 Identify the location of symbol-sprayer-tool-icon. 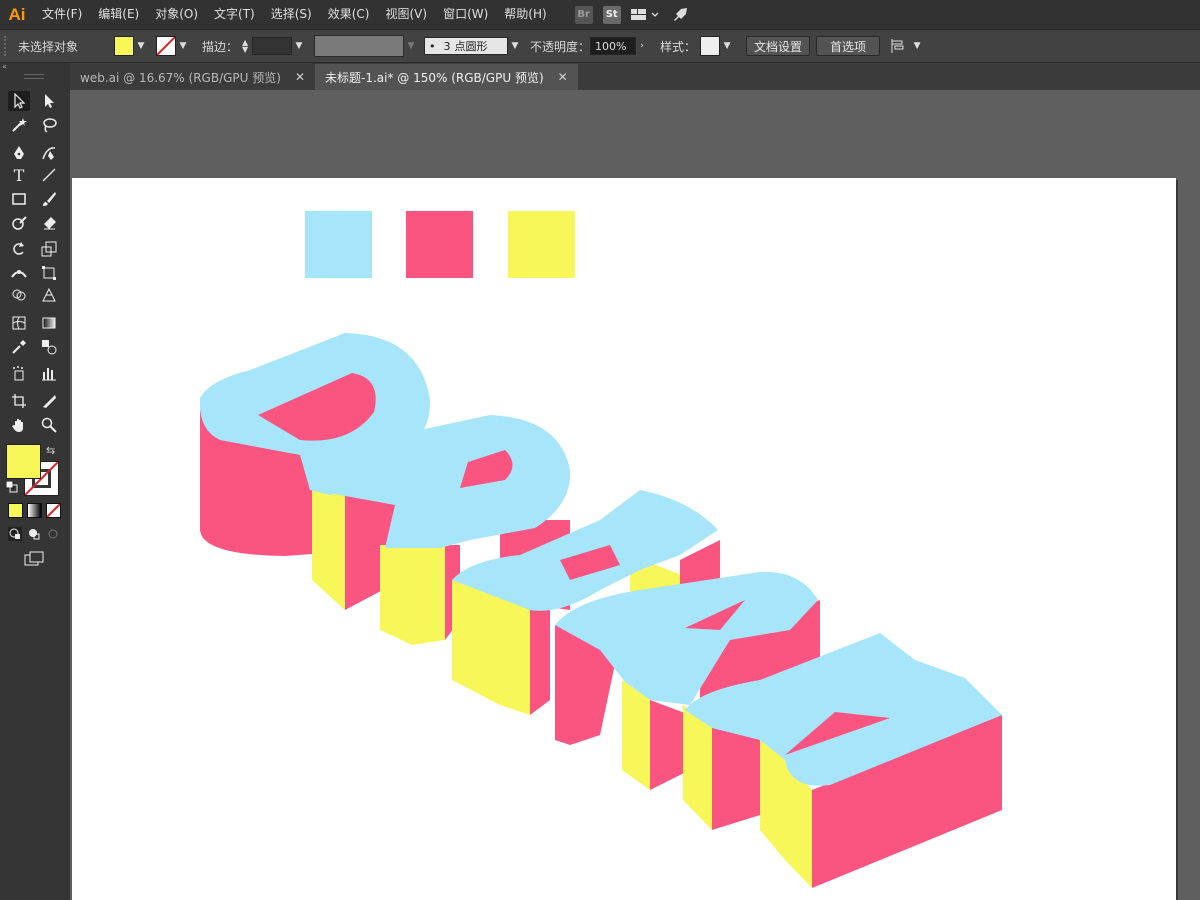
(19, 373).